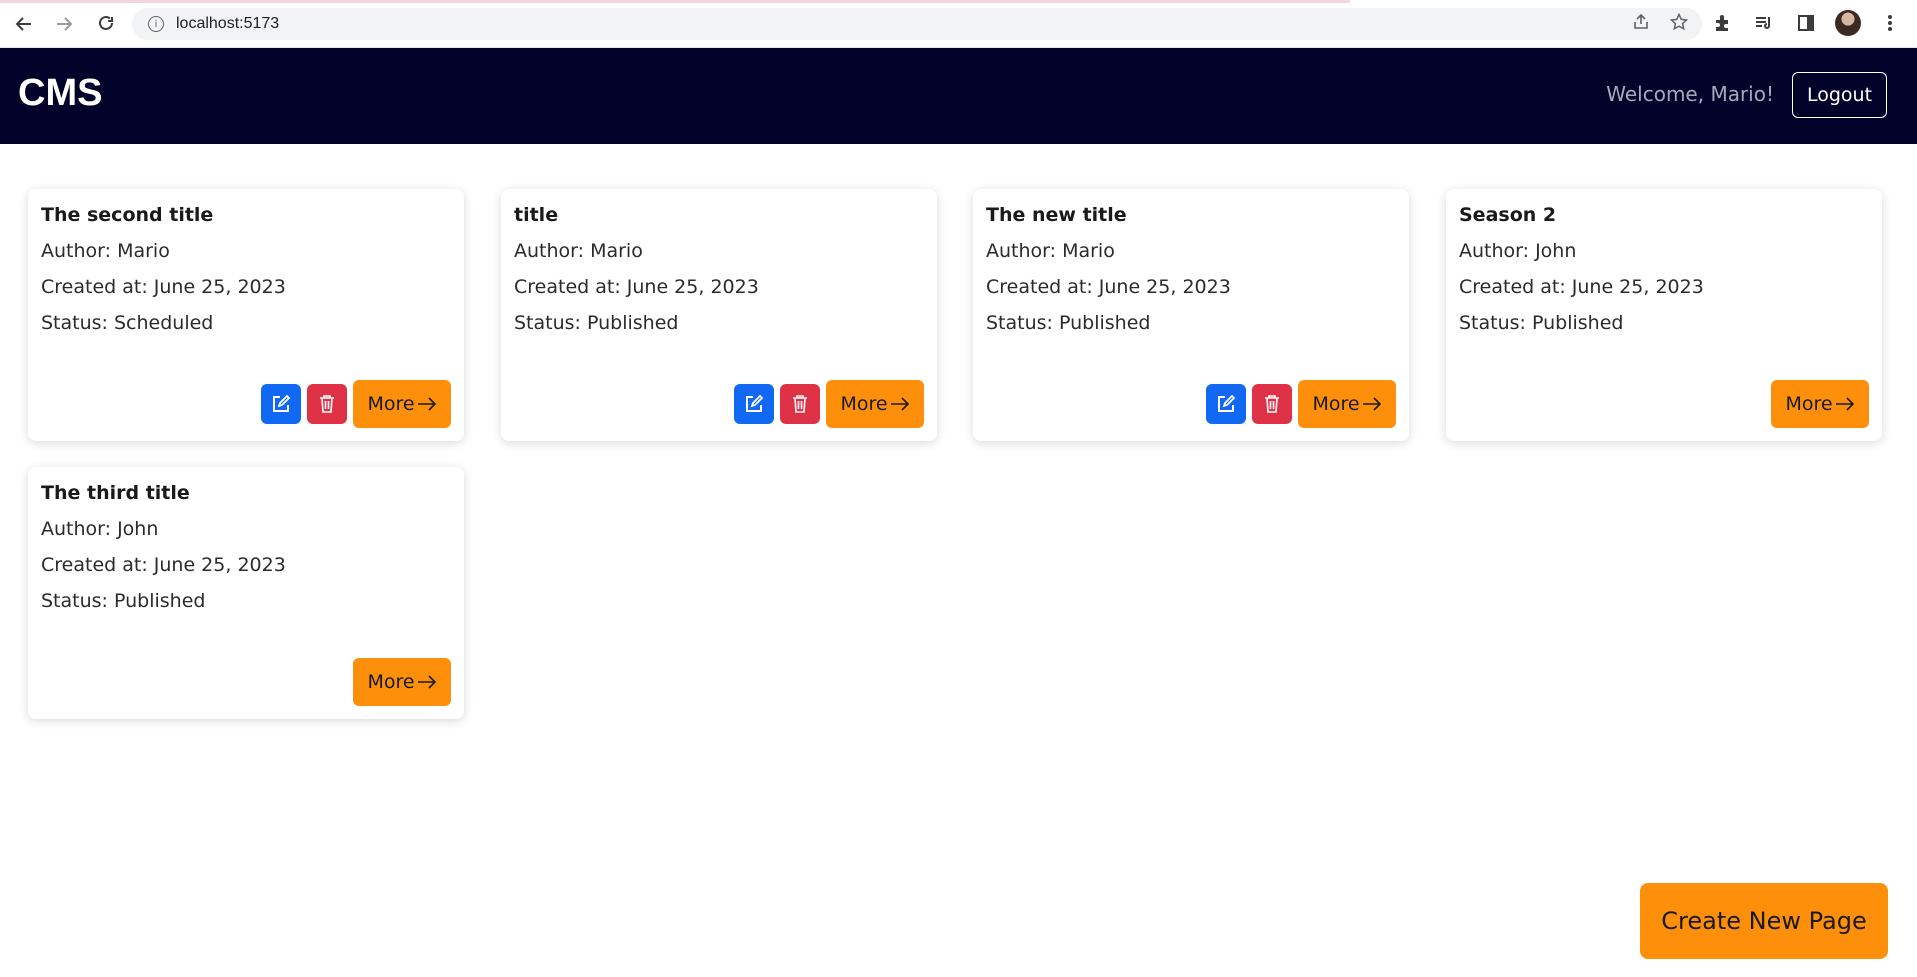 Image resolution: width=1917 pixels, height=977 pixels. I want to click on star-icon, so click(1679, 24).